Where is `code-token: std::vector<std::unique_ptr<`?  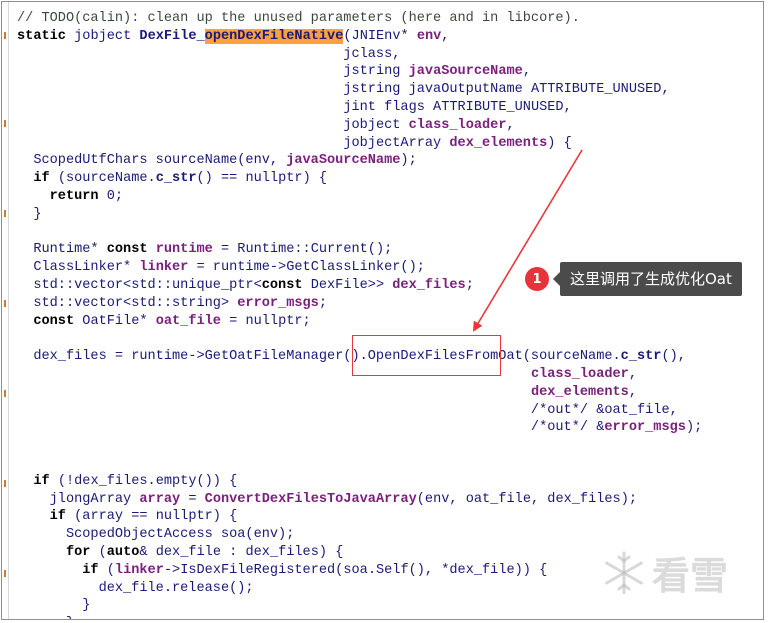 code-token: std::vector<std::unique_ptr< is located at coordinates (139, 285).